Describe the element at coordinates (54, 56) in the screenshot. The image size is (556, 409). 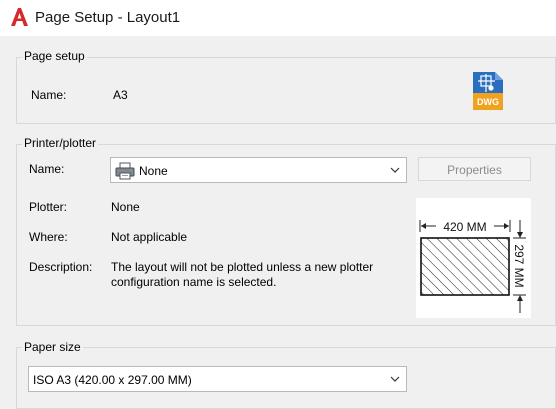
I see `page-setup-legend: Page setup` at that location.